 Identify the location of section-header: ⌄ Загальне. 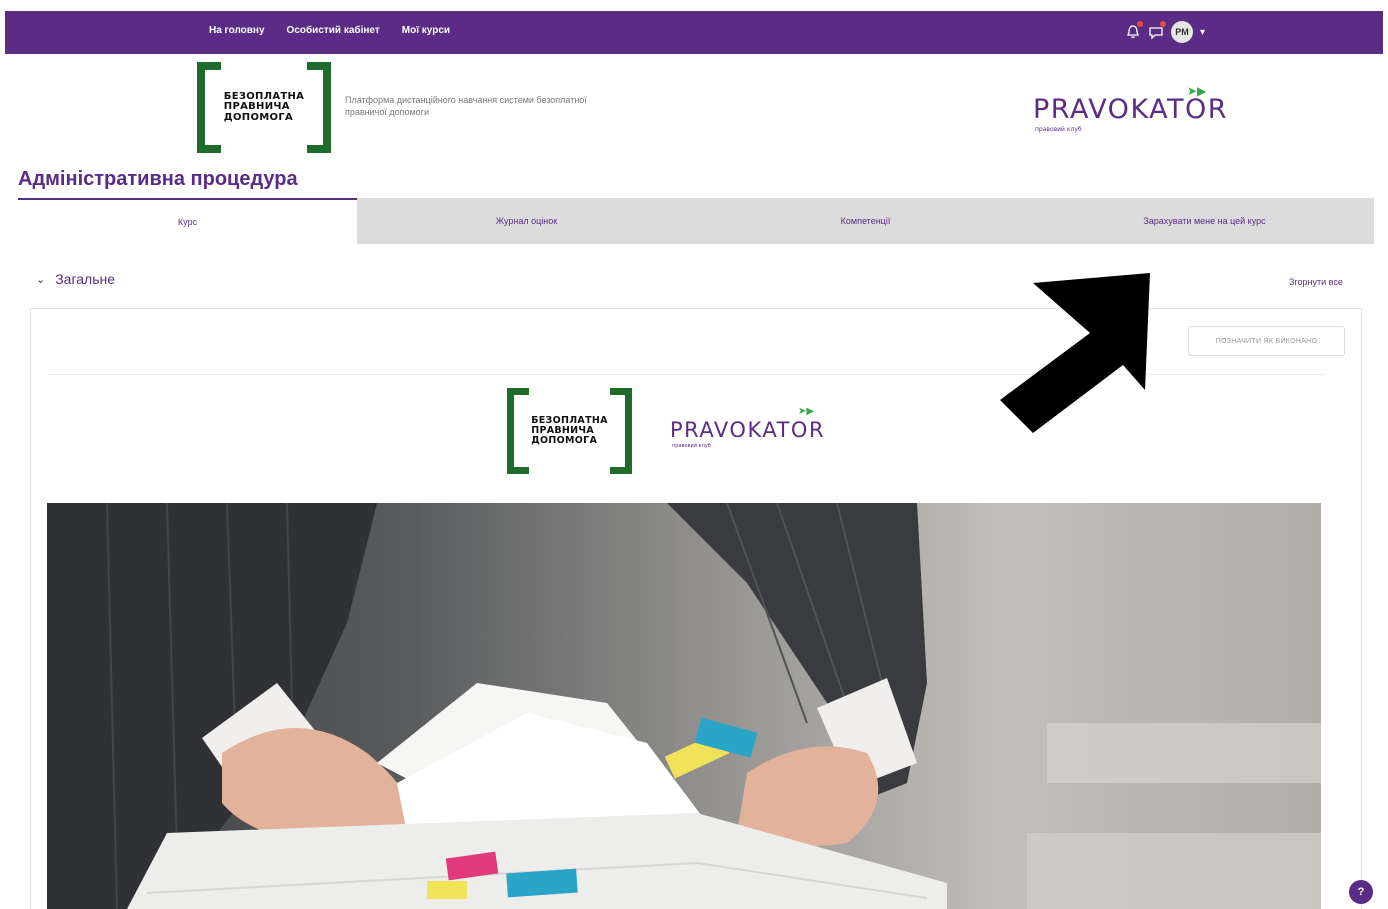
(75, 279).